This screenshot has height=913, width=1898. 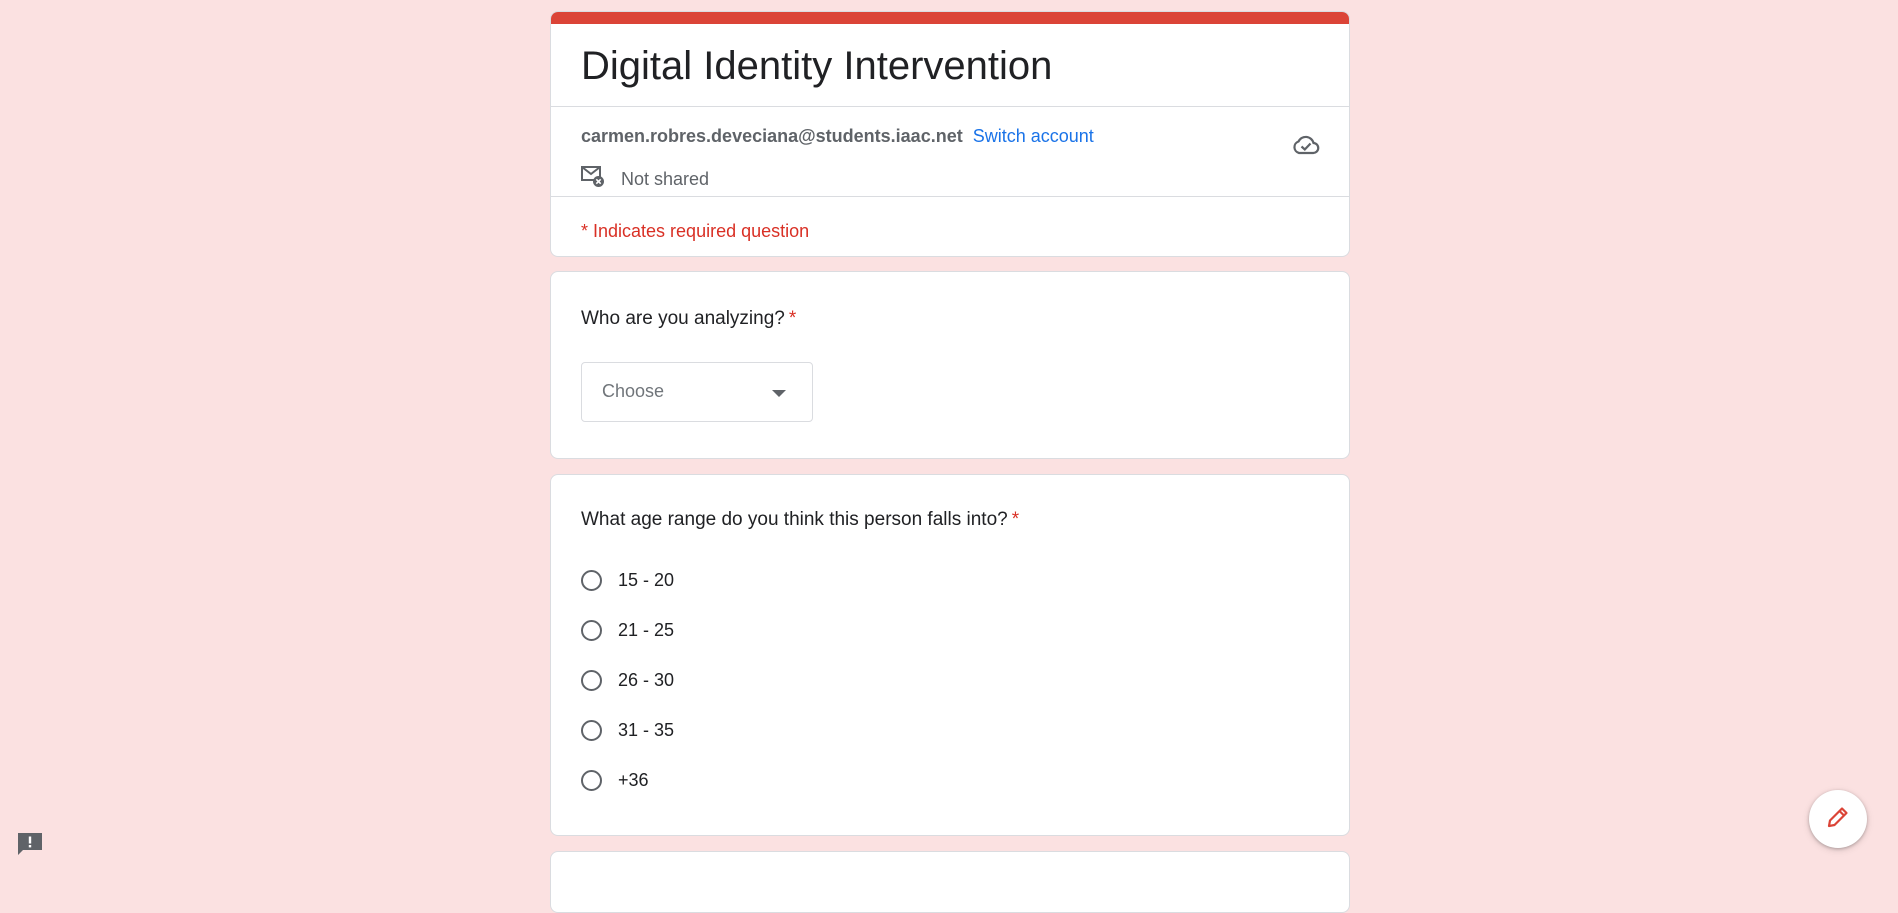 I want to click on mail-not-shared-icon, so click(x=593, y=179).